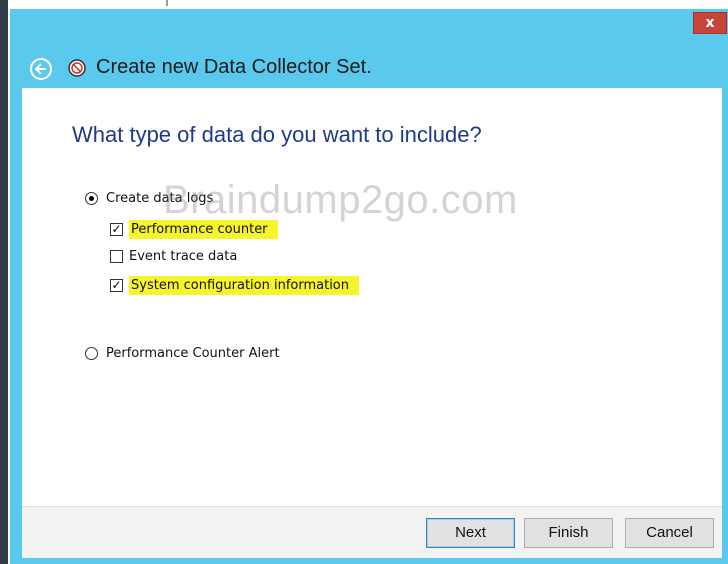 The width and height of the screenshot is (728, 564). What do you see at coordinates (244, 285) in the screenshot?
I see `checkbox-label-system-configuration: System configuration information` at bounding box center [244, 285].